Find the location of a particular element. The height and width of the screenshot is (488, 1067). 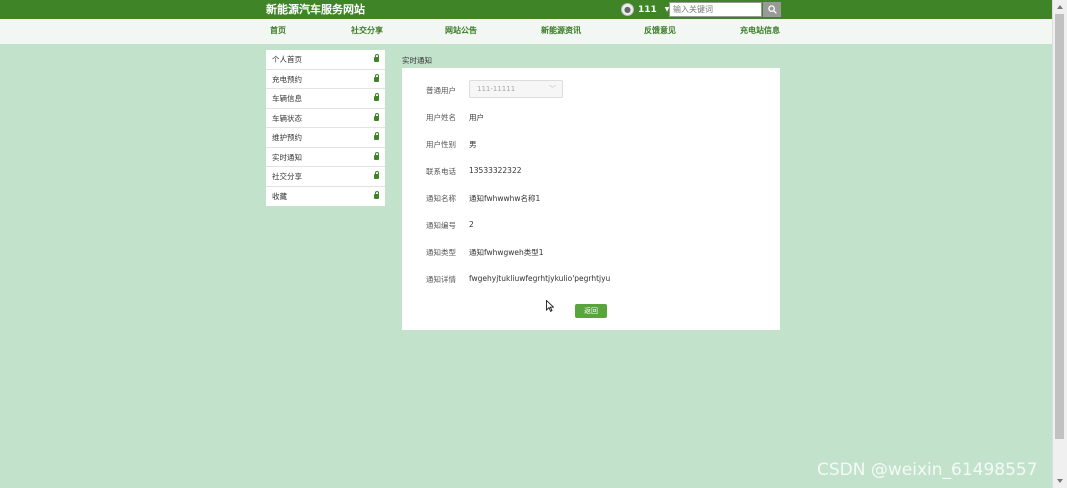

form-row-notice-name: 通知名称 通知fwhwwhw名称1 is located at coordinates (591, 199).